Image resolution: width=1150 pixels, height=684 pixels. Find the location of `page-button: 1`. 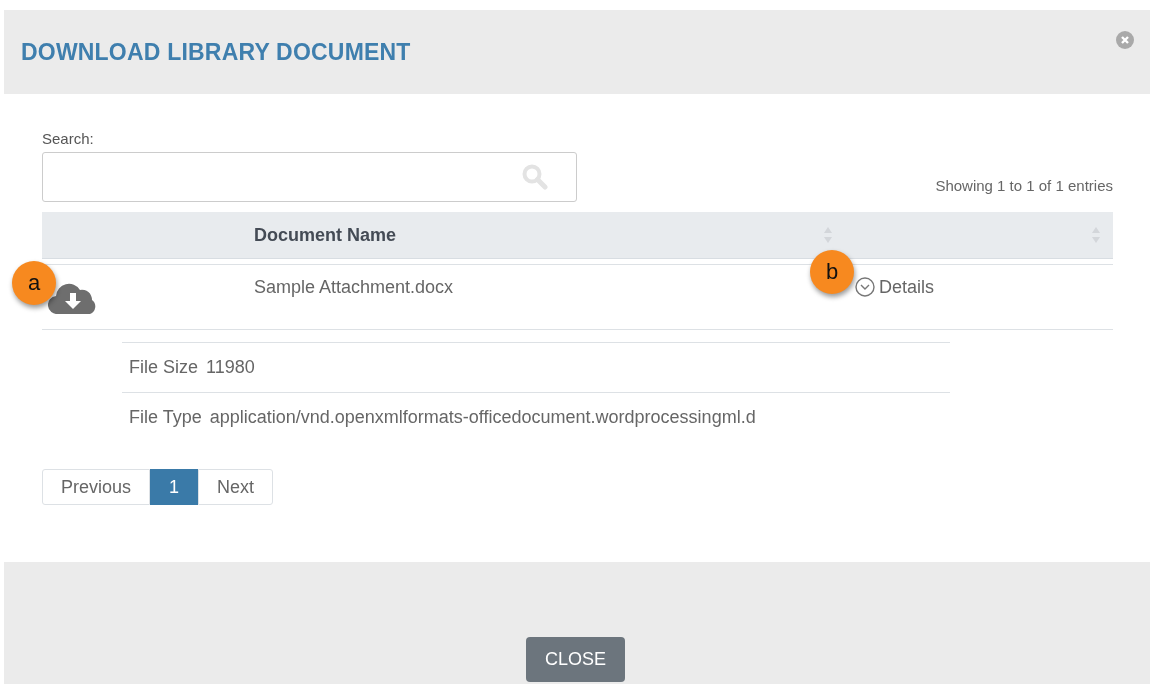

page-button: 1 is located at coordinates (174, 487).